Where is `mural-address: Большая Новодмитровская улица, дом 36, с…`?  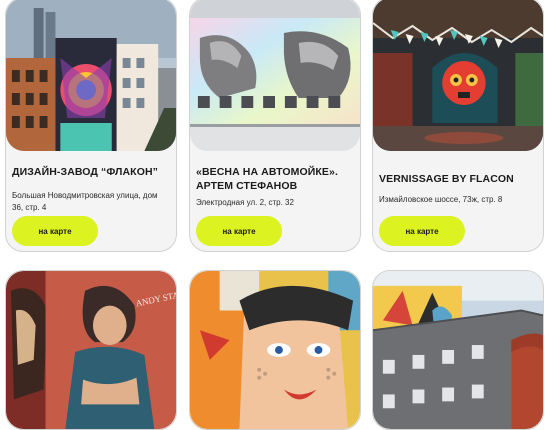
mural-address: Большая Новодмитровская улица, дом 36, с… is located at coordinates (85, 201).